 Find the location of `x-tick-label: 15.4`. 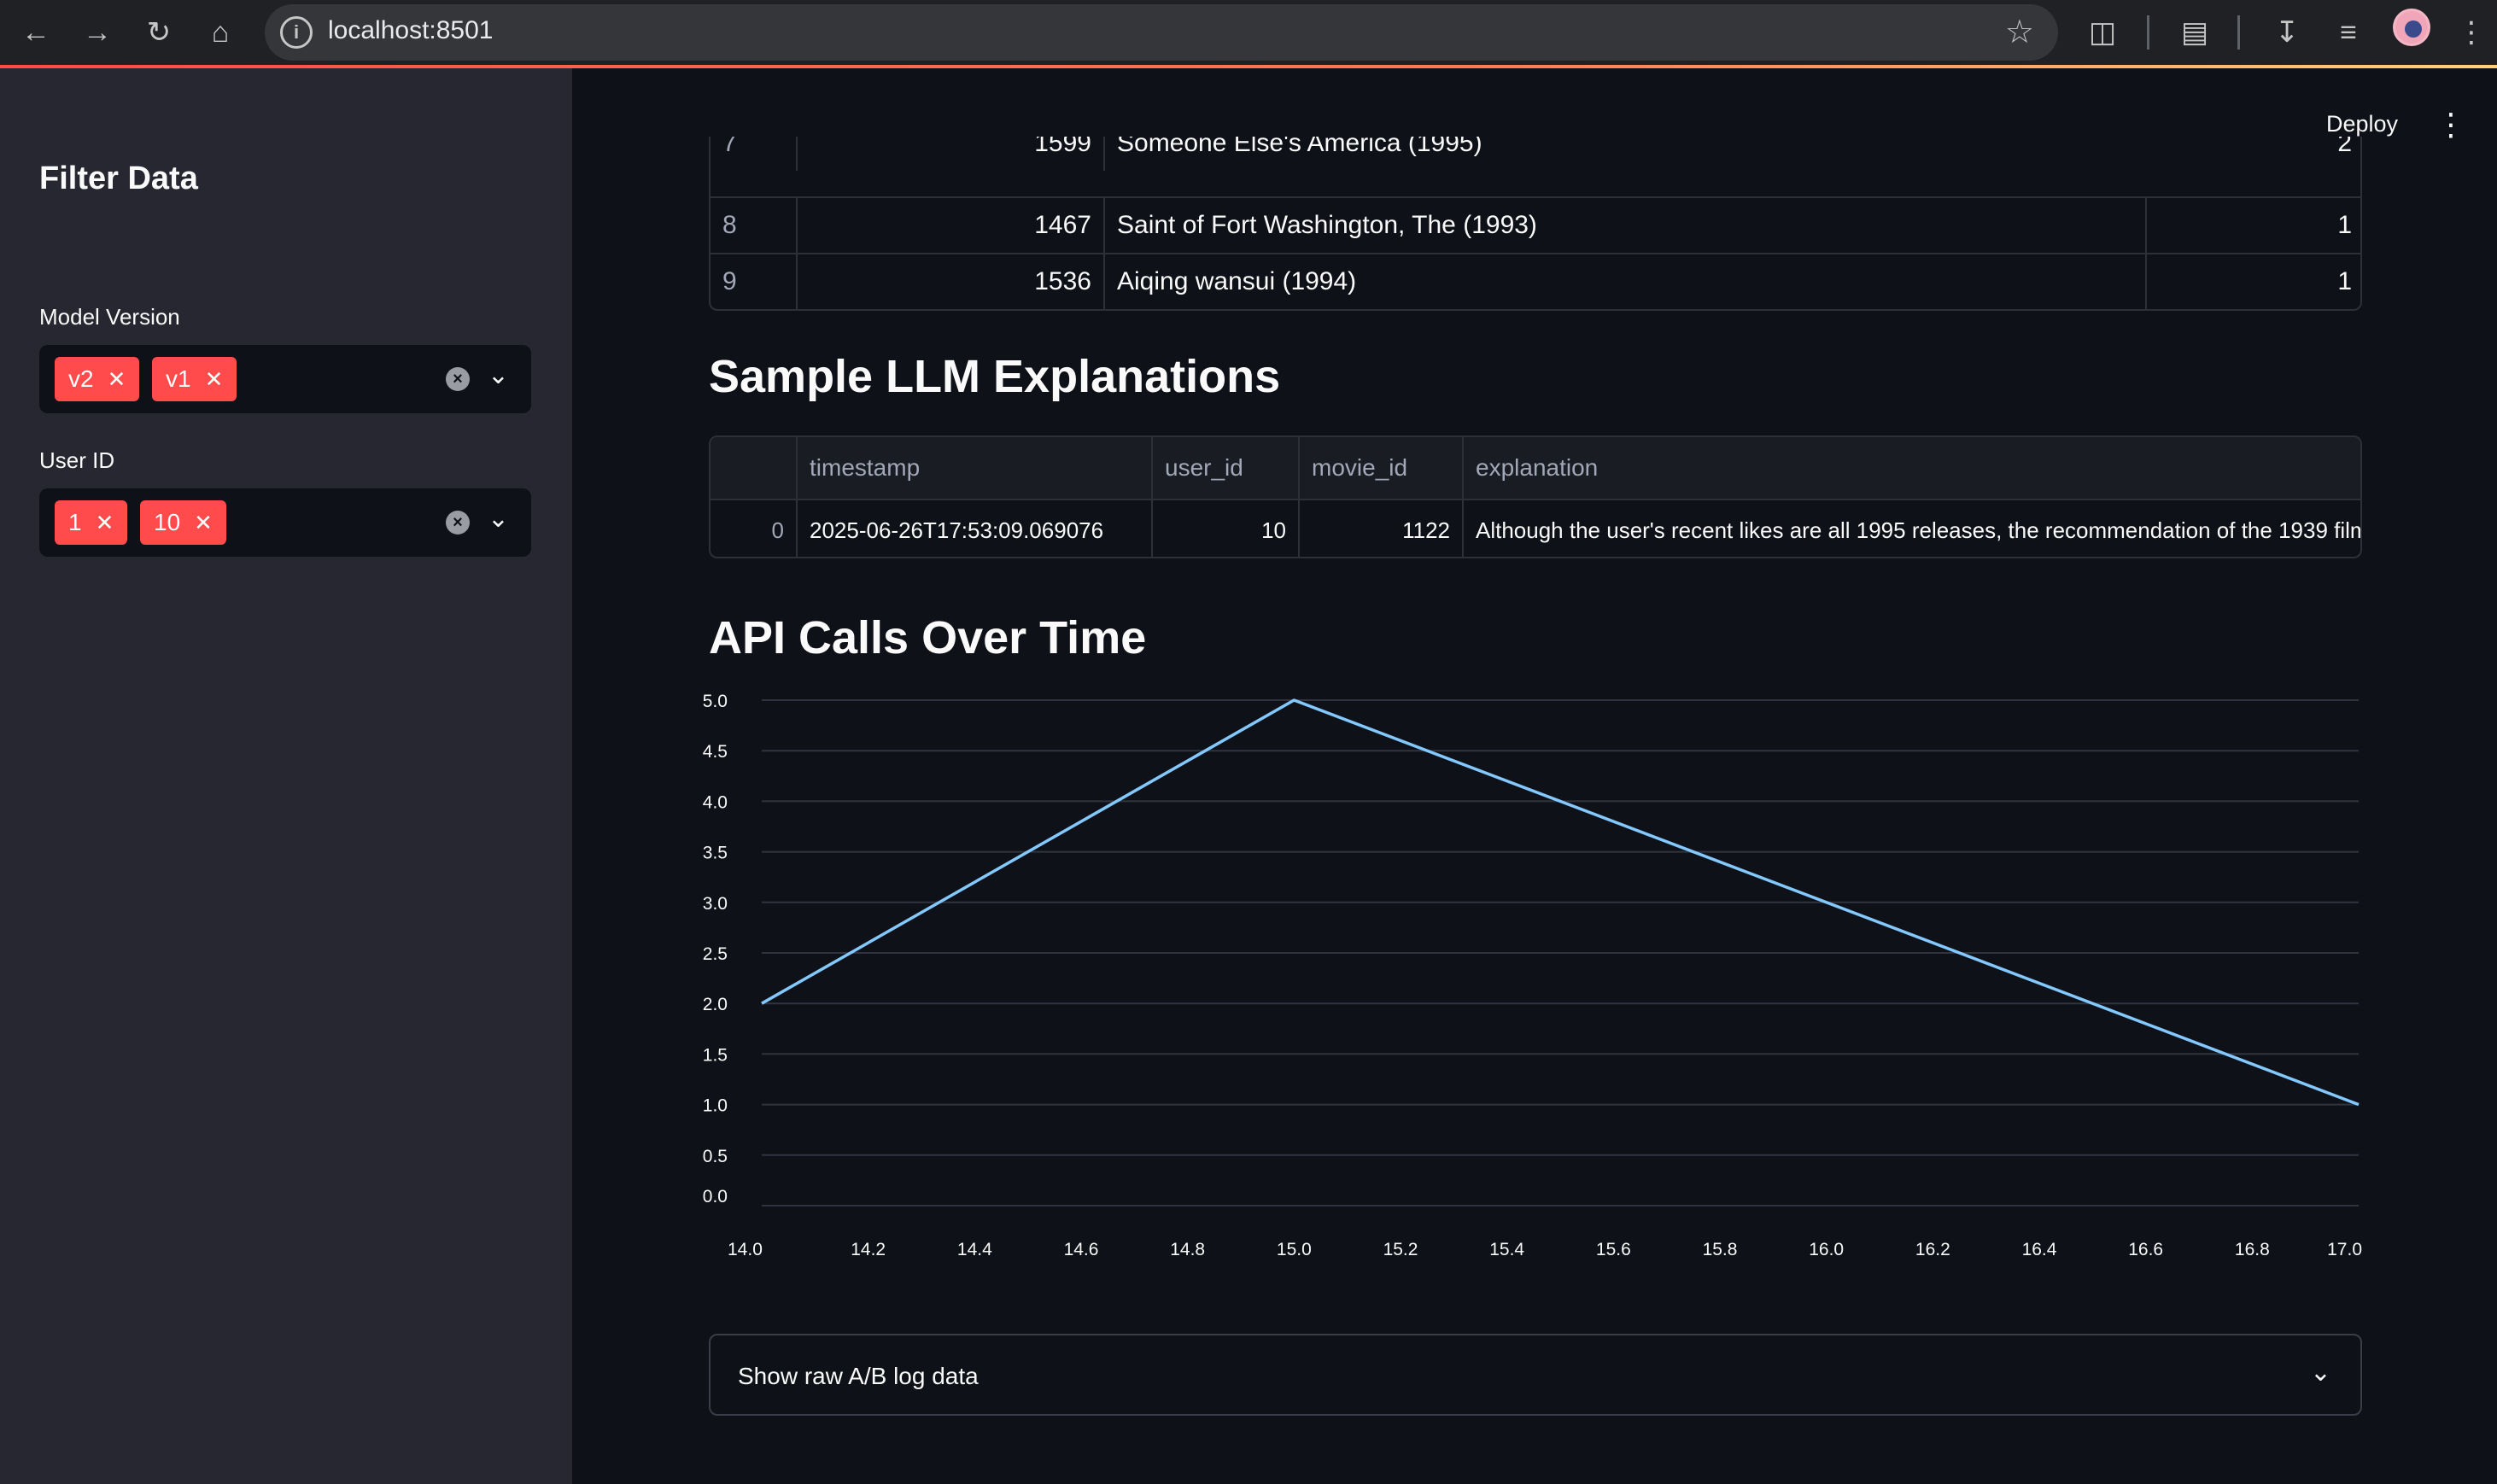

x-tick-label: 15.4 is located at coordinates (1506, 1249).